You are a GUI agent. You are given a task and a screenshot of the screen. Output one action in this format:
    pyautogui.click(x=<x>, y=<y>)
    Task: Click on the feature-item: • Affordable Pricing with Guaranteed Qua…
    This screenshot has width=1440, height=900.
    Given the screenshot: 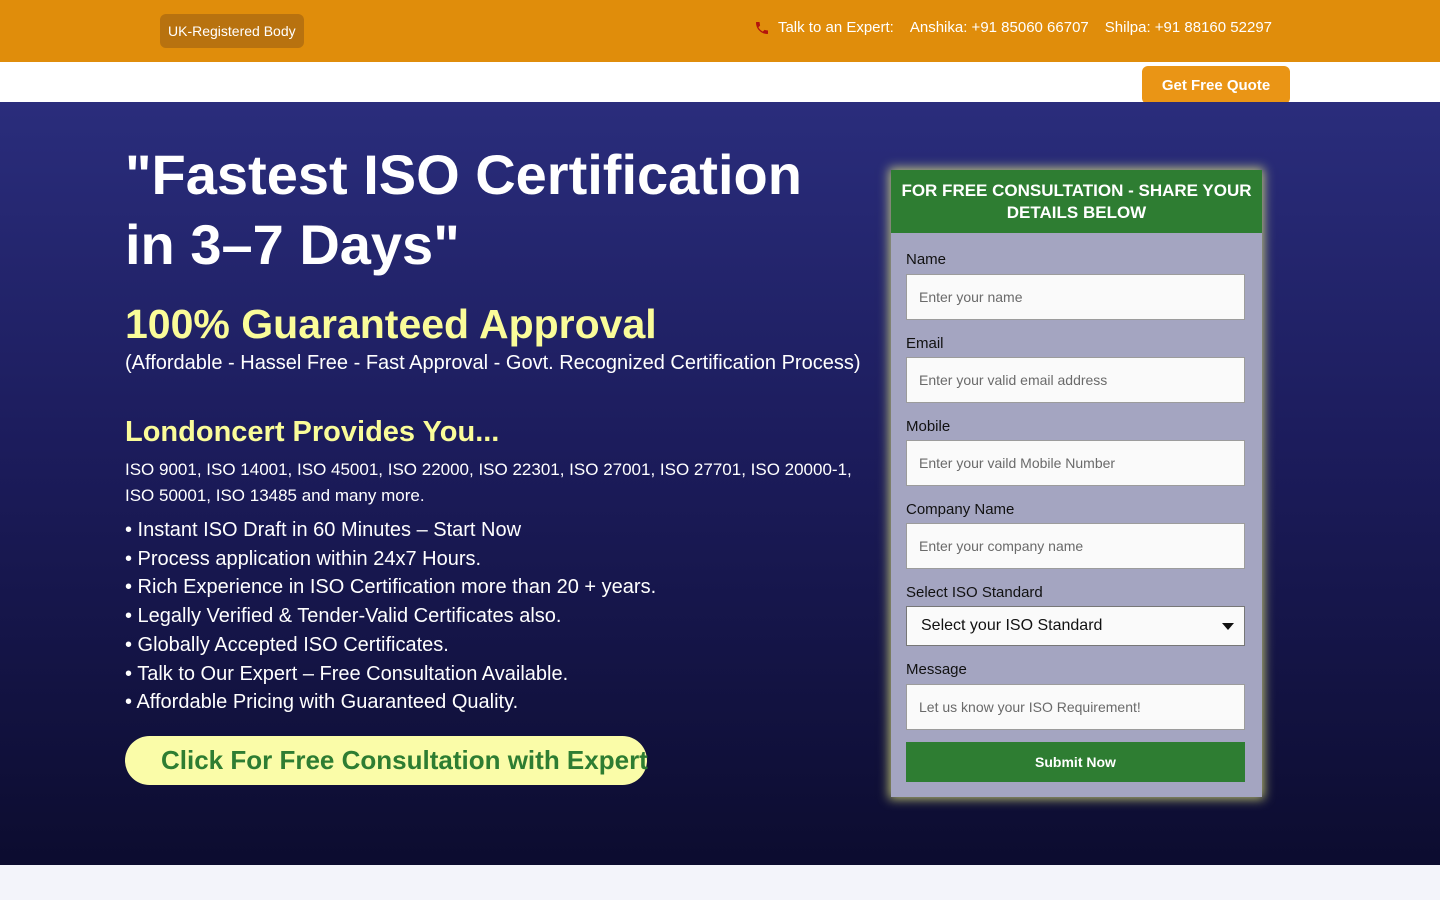 What is the action you would take?
    pyautogui.click(x=322, y=702)
    